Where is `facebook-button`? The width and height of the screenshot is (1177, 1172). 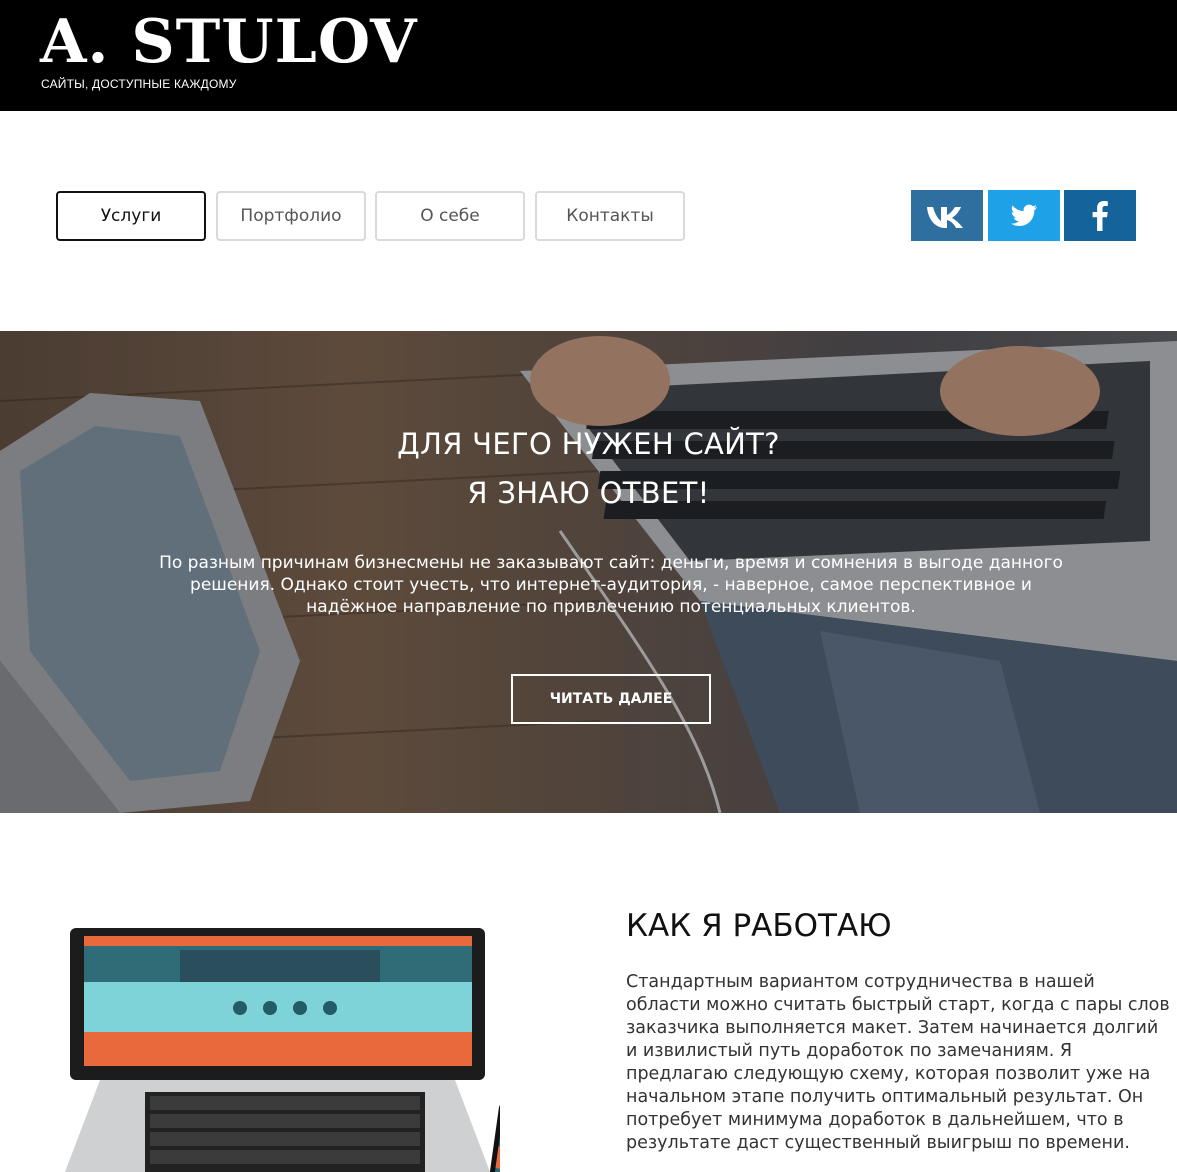 facebook-button is located at coordinates (1100, 215).